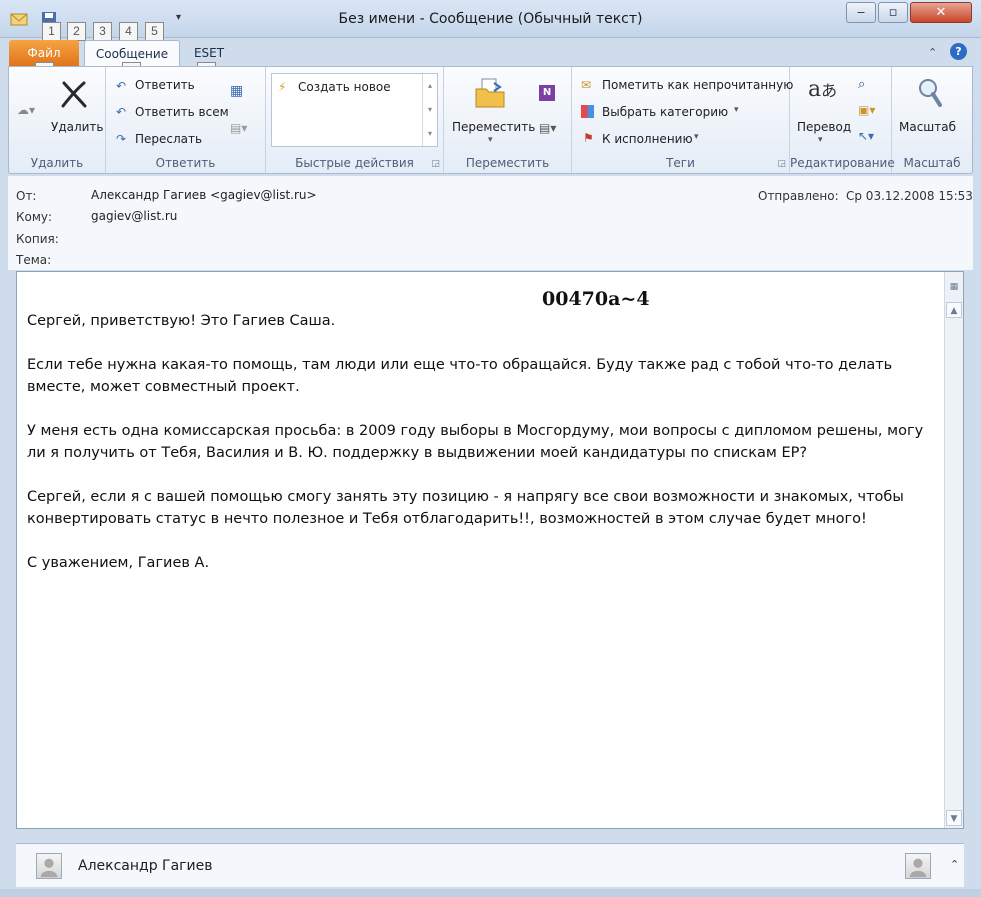  What do you see at coordinates (490, 59) in the screenshot?
I see `ribbon-tabs: Файл Сообщение ESET Ф Е Э ⌃ ?` at bounding box center [490, 59].